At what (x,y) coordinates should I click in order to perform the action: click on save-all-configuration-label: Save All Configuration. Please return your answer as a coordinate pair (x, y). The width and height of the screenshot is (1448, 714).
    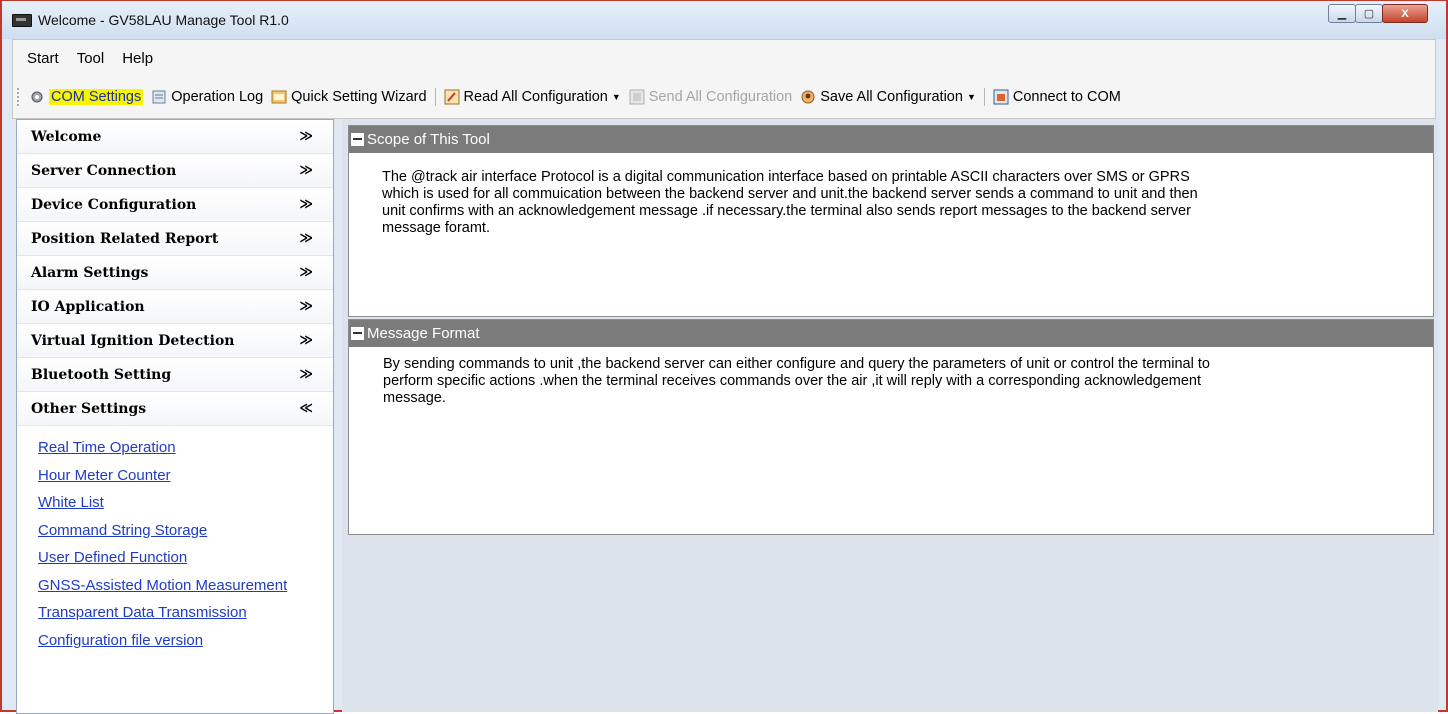
    Looking at the image, I should click on (891, 97).